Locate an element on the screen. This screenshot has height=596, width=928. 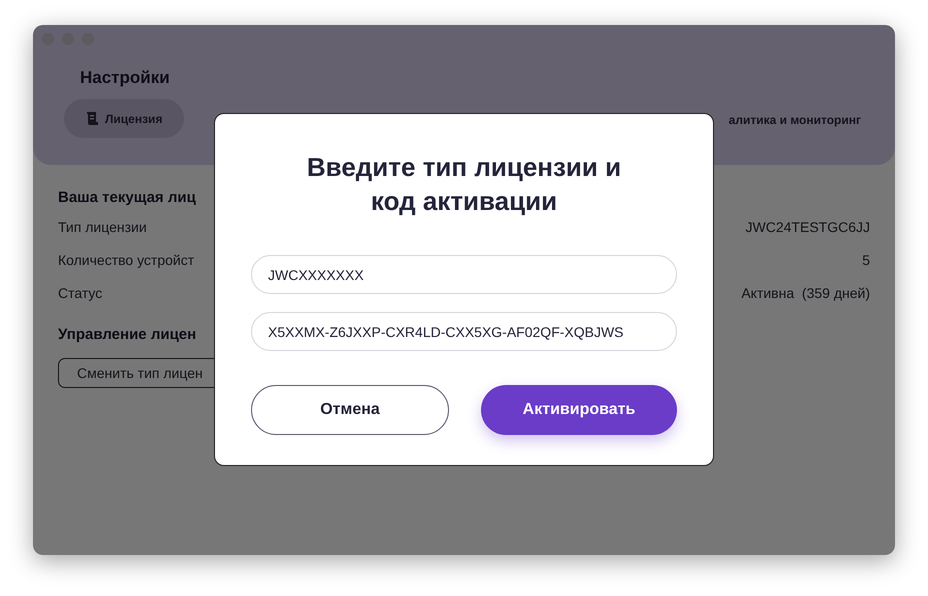
section-heading: Управление лицен is located at coordinates (127, 334).